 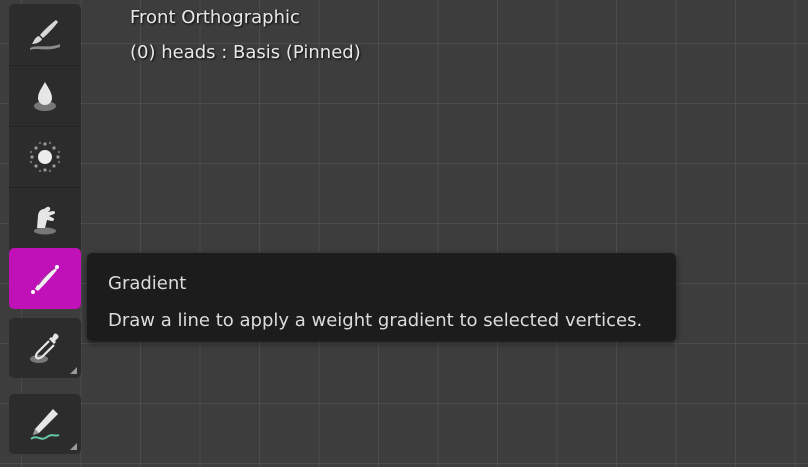 I want to click on tool-blur-button, so click(x=45, y=95).